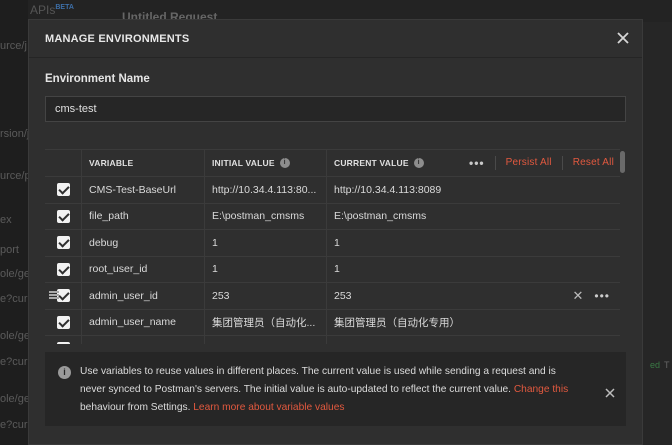 The height and width of the screenshot is (445, 672). What do you see at coordinates (268, 407) in the screenshot?
I see `learn-more-link: Learn more about variable values` at bounding box center [268, 407].